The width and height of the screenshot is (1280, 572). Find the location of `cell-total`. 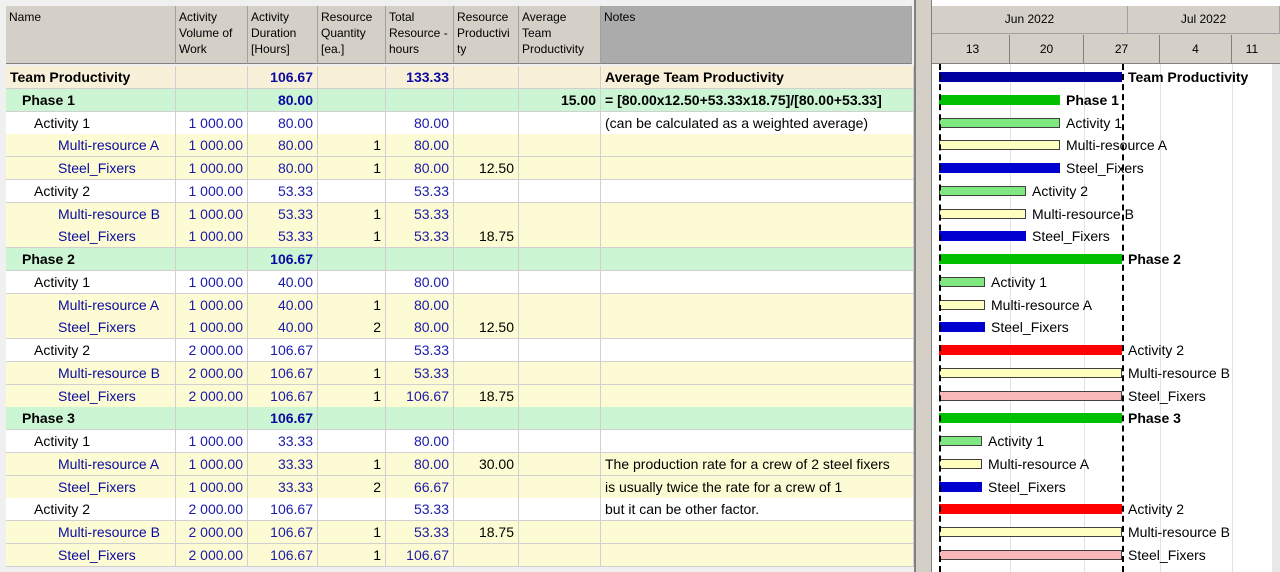

cell-total is located at coordinates (420, 259).